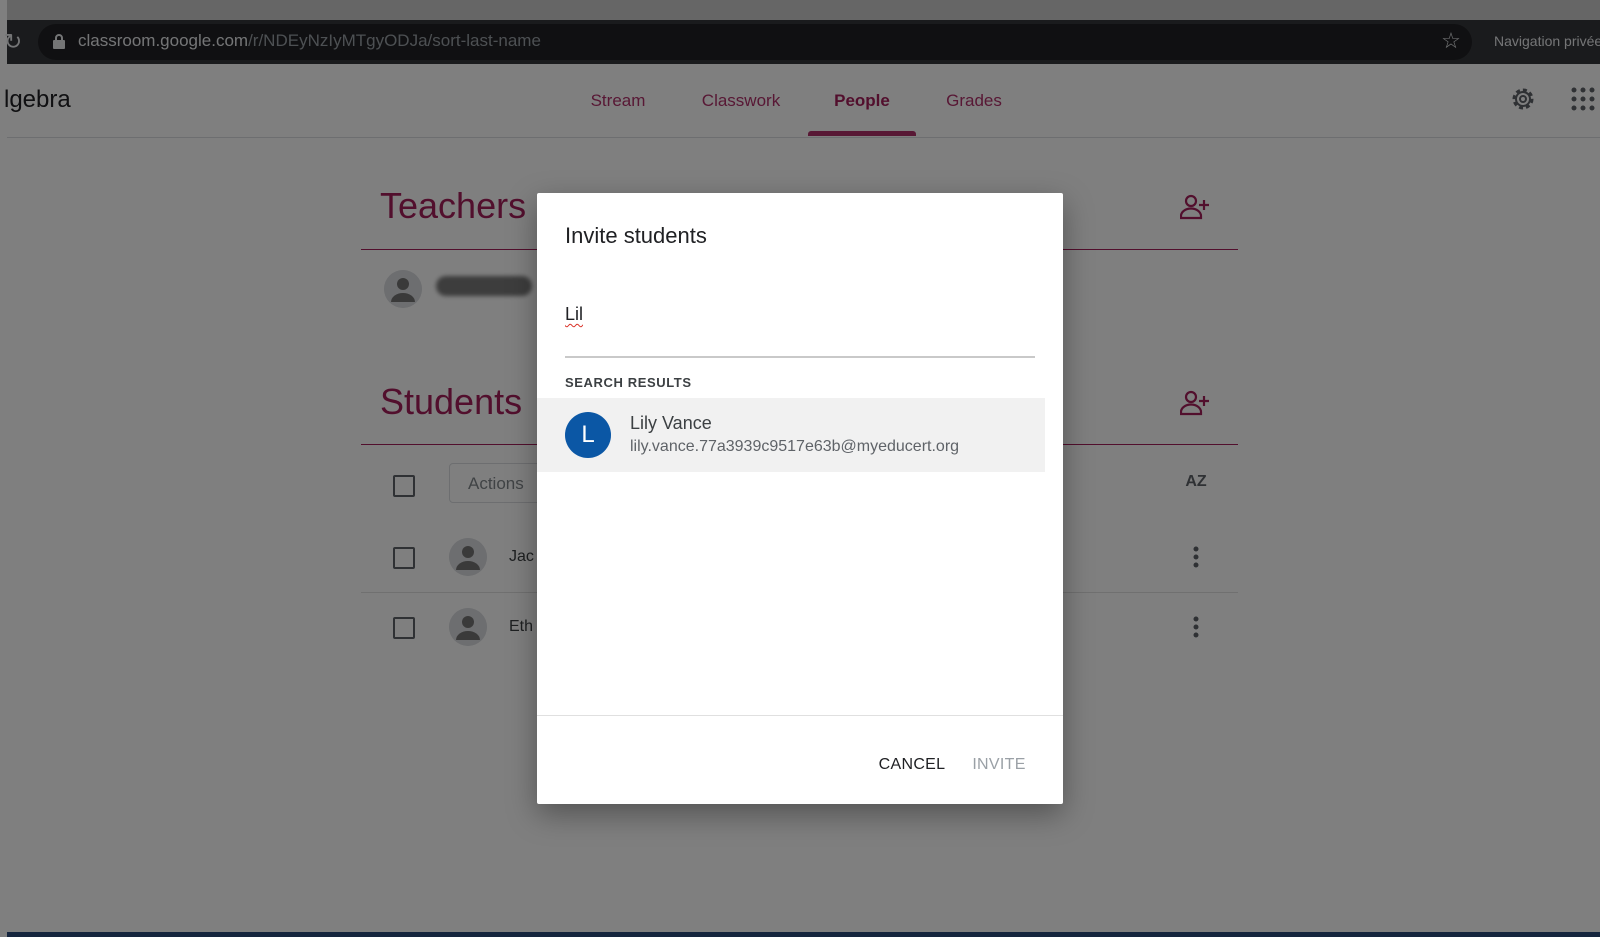 The image size is (1600, 937). What do you see at coordinates (912, 765) in the screenshot?
I see `cancel-button: CANCEL` at bounding box center [912, 765].